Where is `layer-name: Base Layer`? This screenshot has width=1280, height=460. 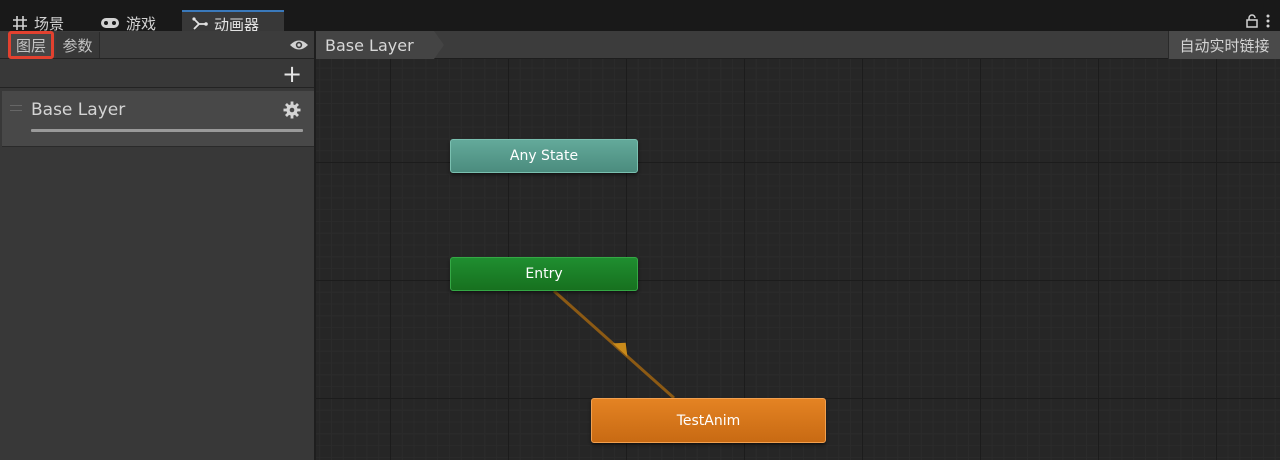 layer-name: Base Layer is located at coordinates (78, 110).